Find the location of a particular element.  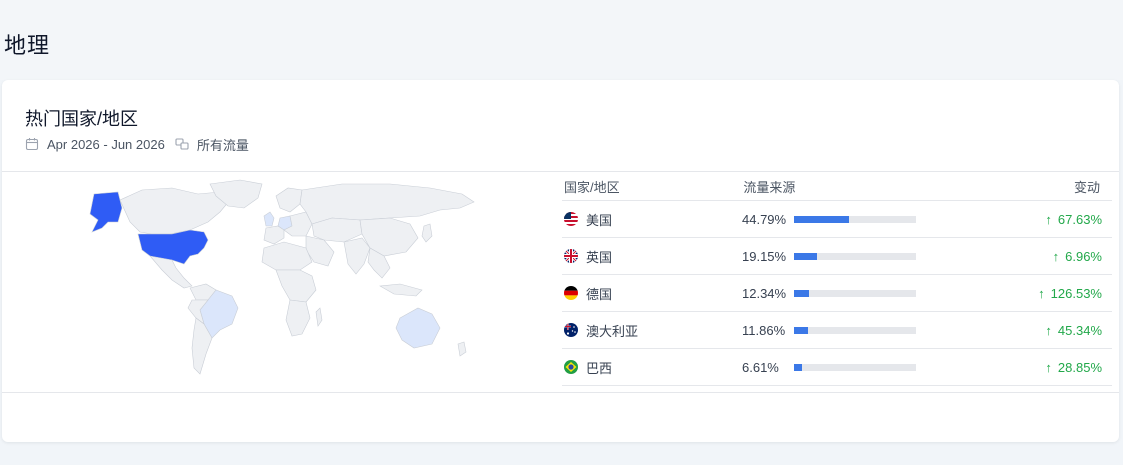

map-central-africa is located at coordinates (296, 286).